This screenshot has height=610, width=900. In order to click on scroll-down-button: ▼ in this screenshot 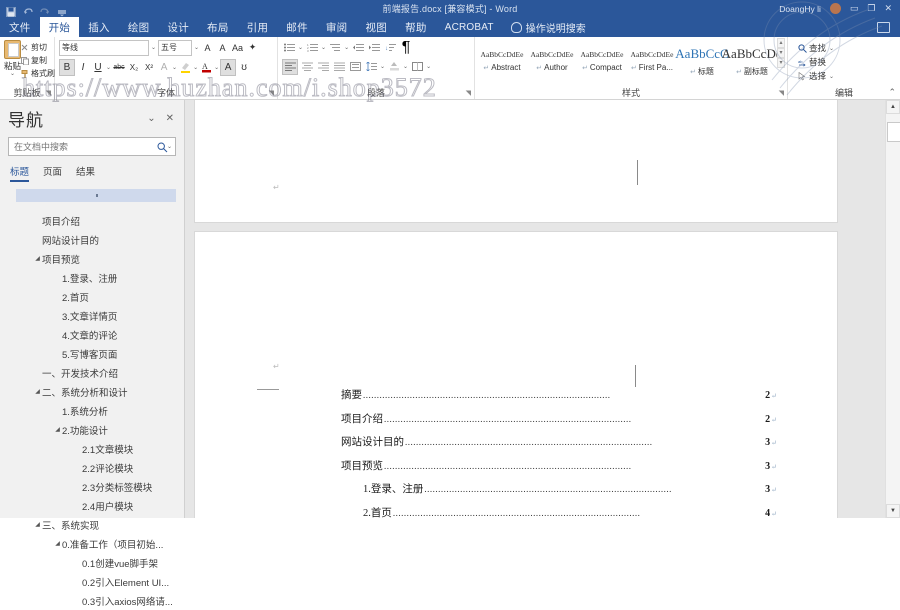, I will do `click(893, 511)`.